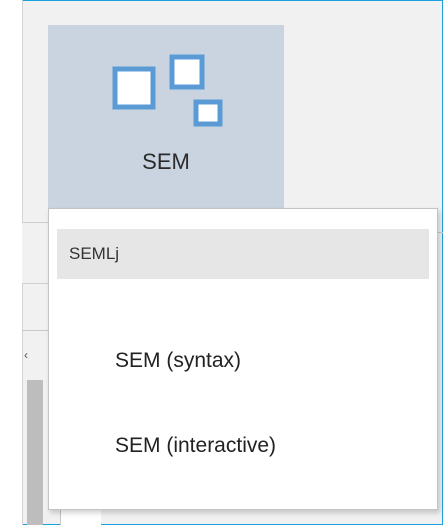 The height and width of the screenshot is (525, 443). What do you see at coordinates (243, 362) in the screenshot?
I see `menu-item-sem-syntax: SEM (syntax)` at bounding box center [243, 362].